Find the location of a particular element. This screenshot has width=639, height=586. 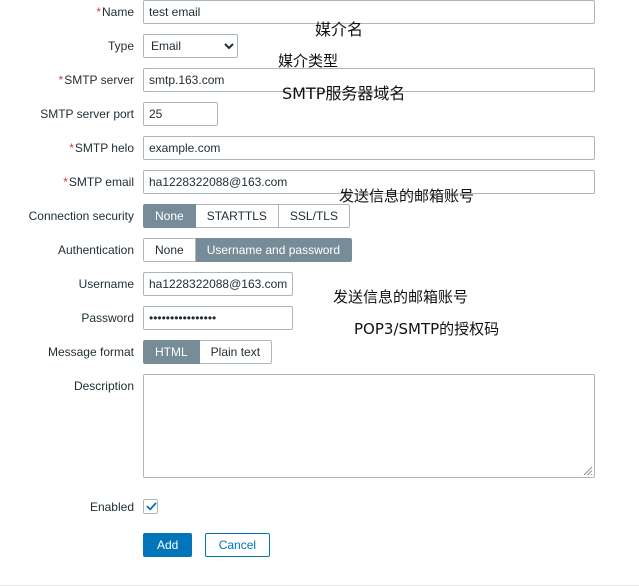

required-marker-smtp-email: * is located at coordinates (65, 182).